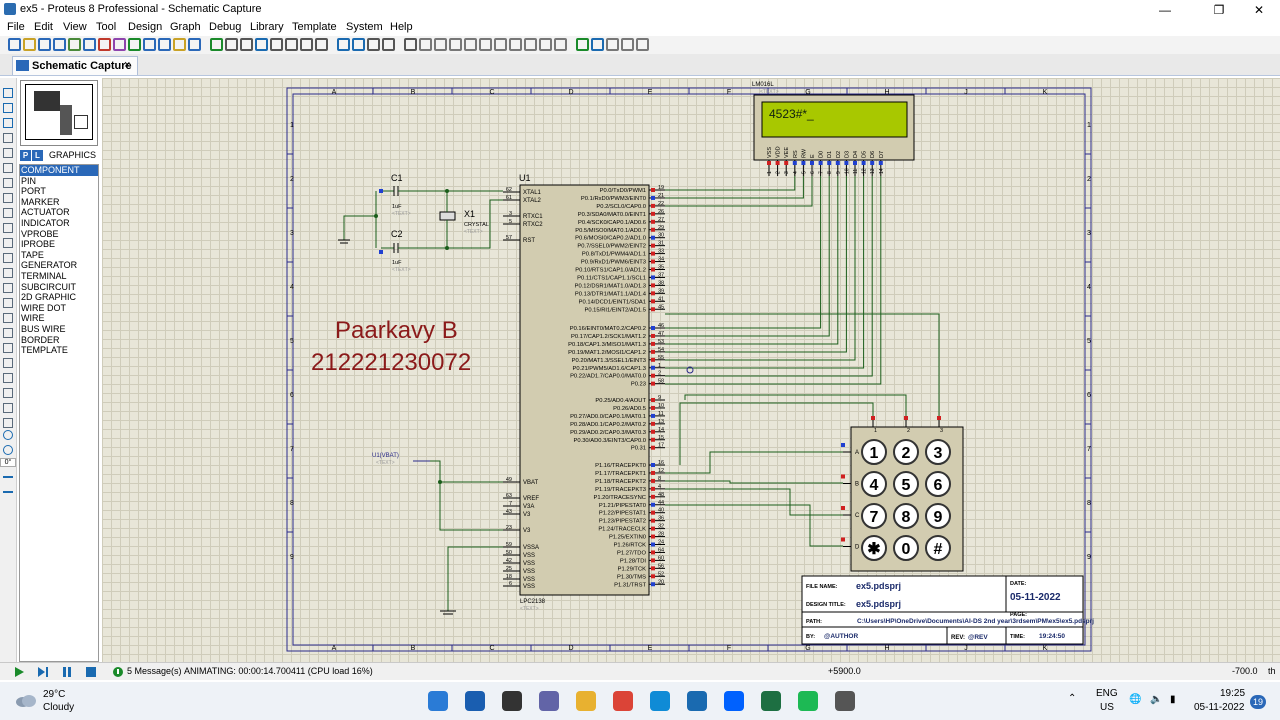 Image resolution: width=1280 pixels, height=720 pixels. Describe the element at coordinates (373, 44) in the screenshot. I see `cut-icon` at that location.